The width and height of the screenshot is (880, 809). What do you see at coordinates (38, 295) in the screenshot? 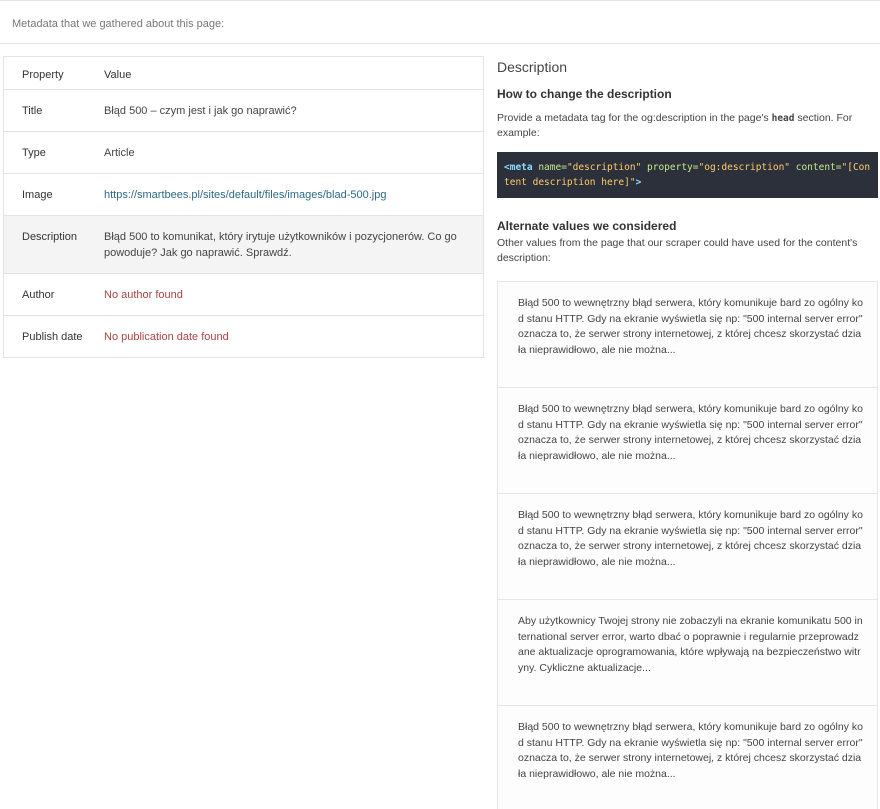
I see `property-label: Author` at bounding box center [38, 295].